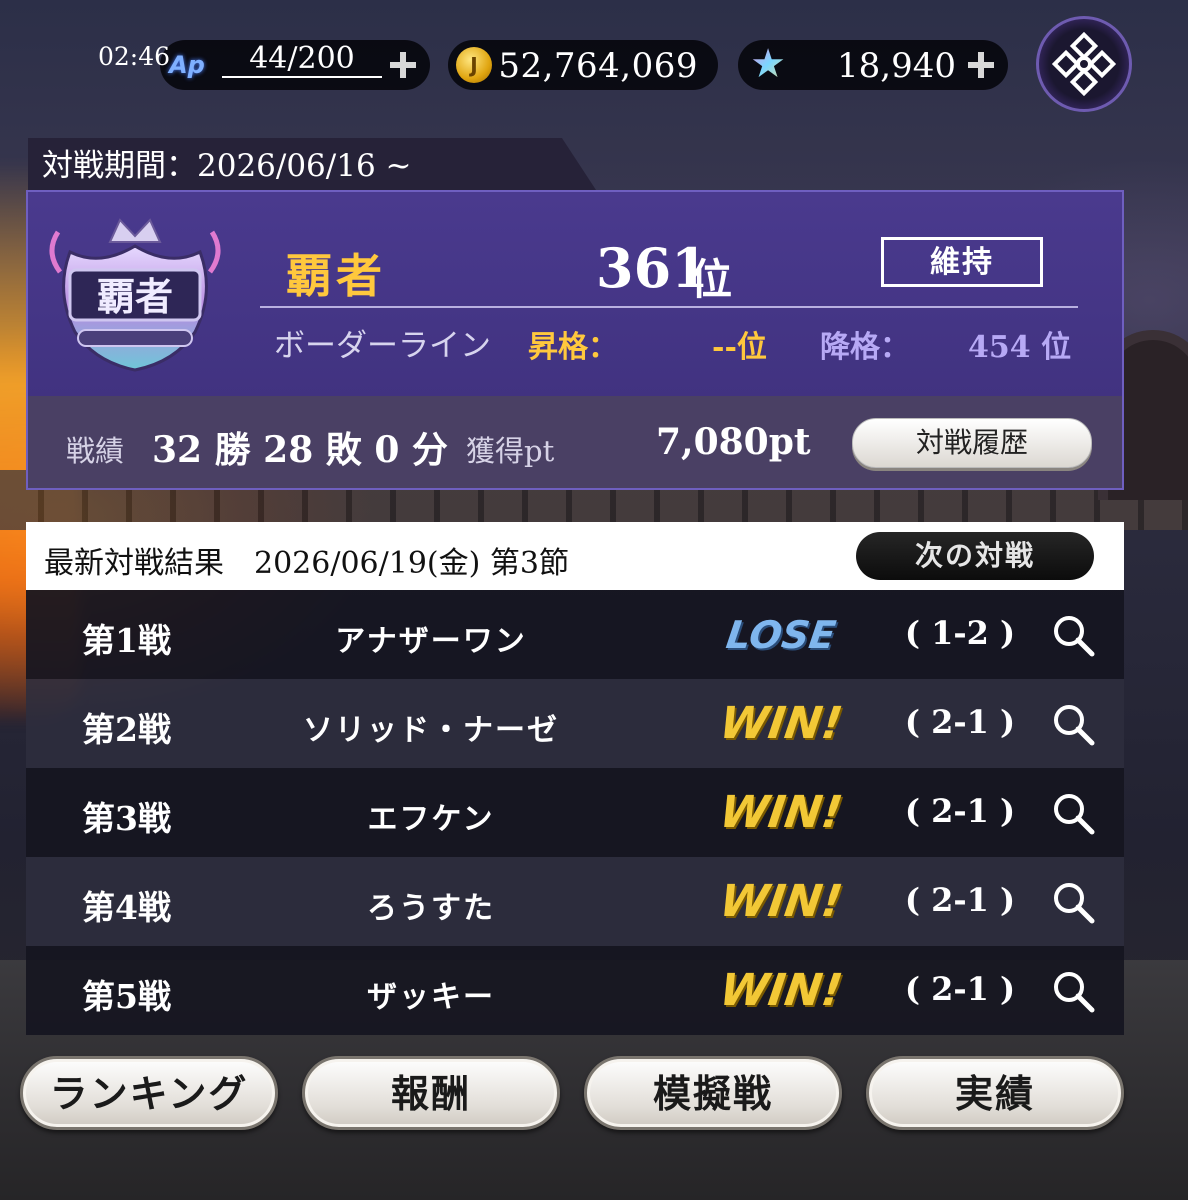  What do you see at coordinates (768, 64) in the screenshot?
I see `star-icon: ★` at bounding box center [768, 64].